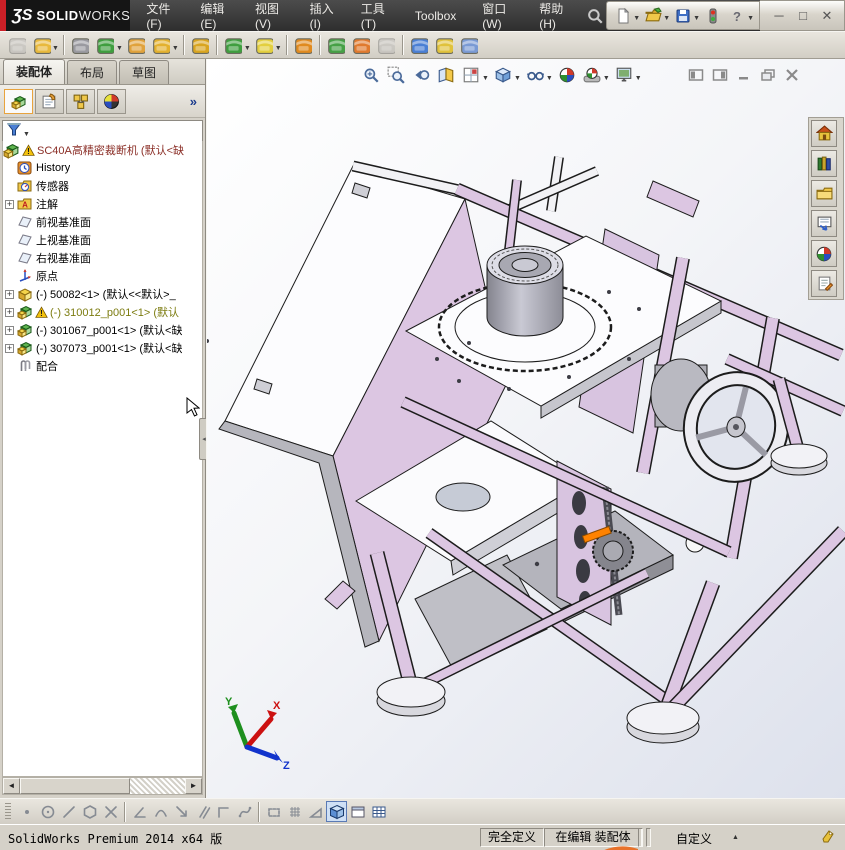  I want to click on appearance-image-icon, so click(469, 45).